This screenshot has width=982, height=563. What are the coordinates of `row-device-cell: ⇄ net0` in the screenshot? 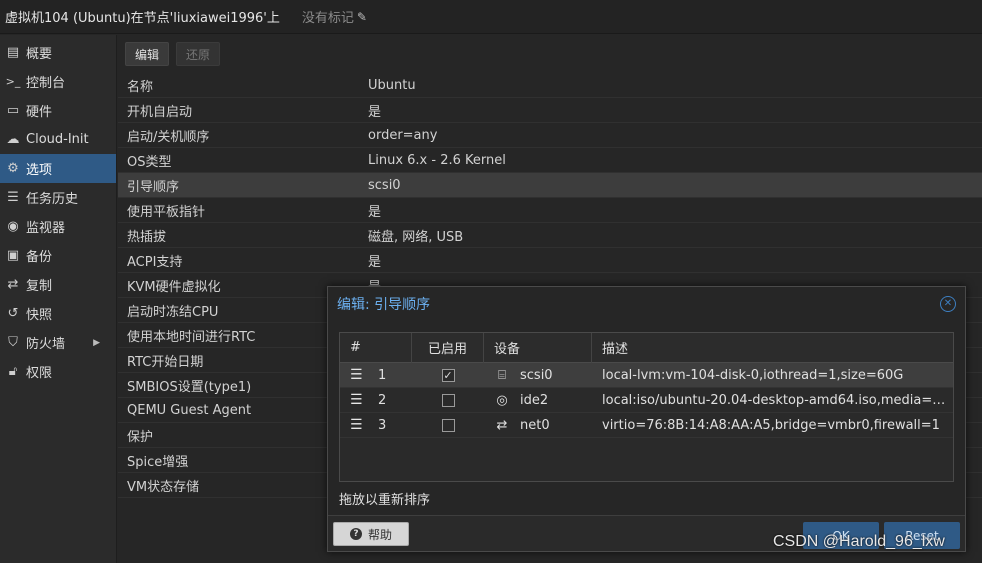 It's located at (538, 425).